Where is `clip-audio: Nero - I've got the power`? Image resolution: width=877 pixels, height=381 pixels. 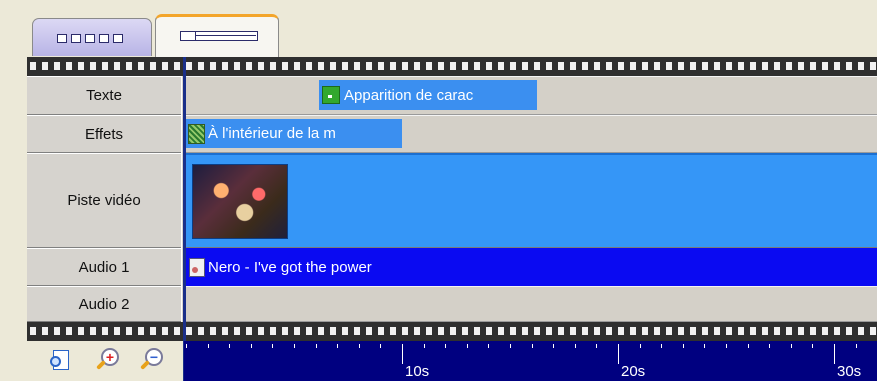 clip-audio: Nero - I've got the power is located at coordinates (531, 267).